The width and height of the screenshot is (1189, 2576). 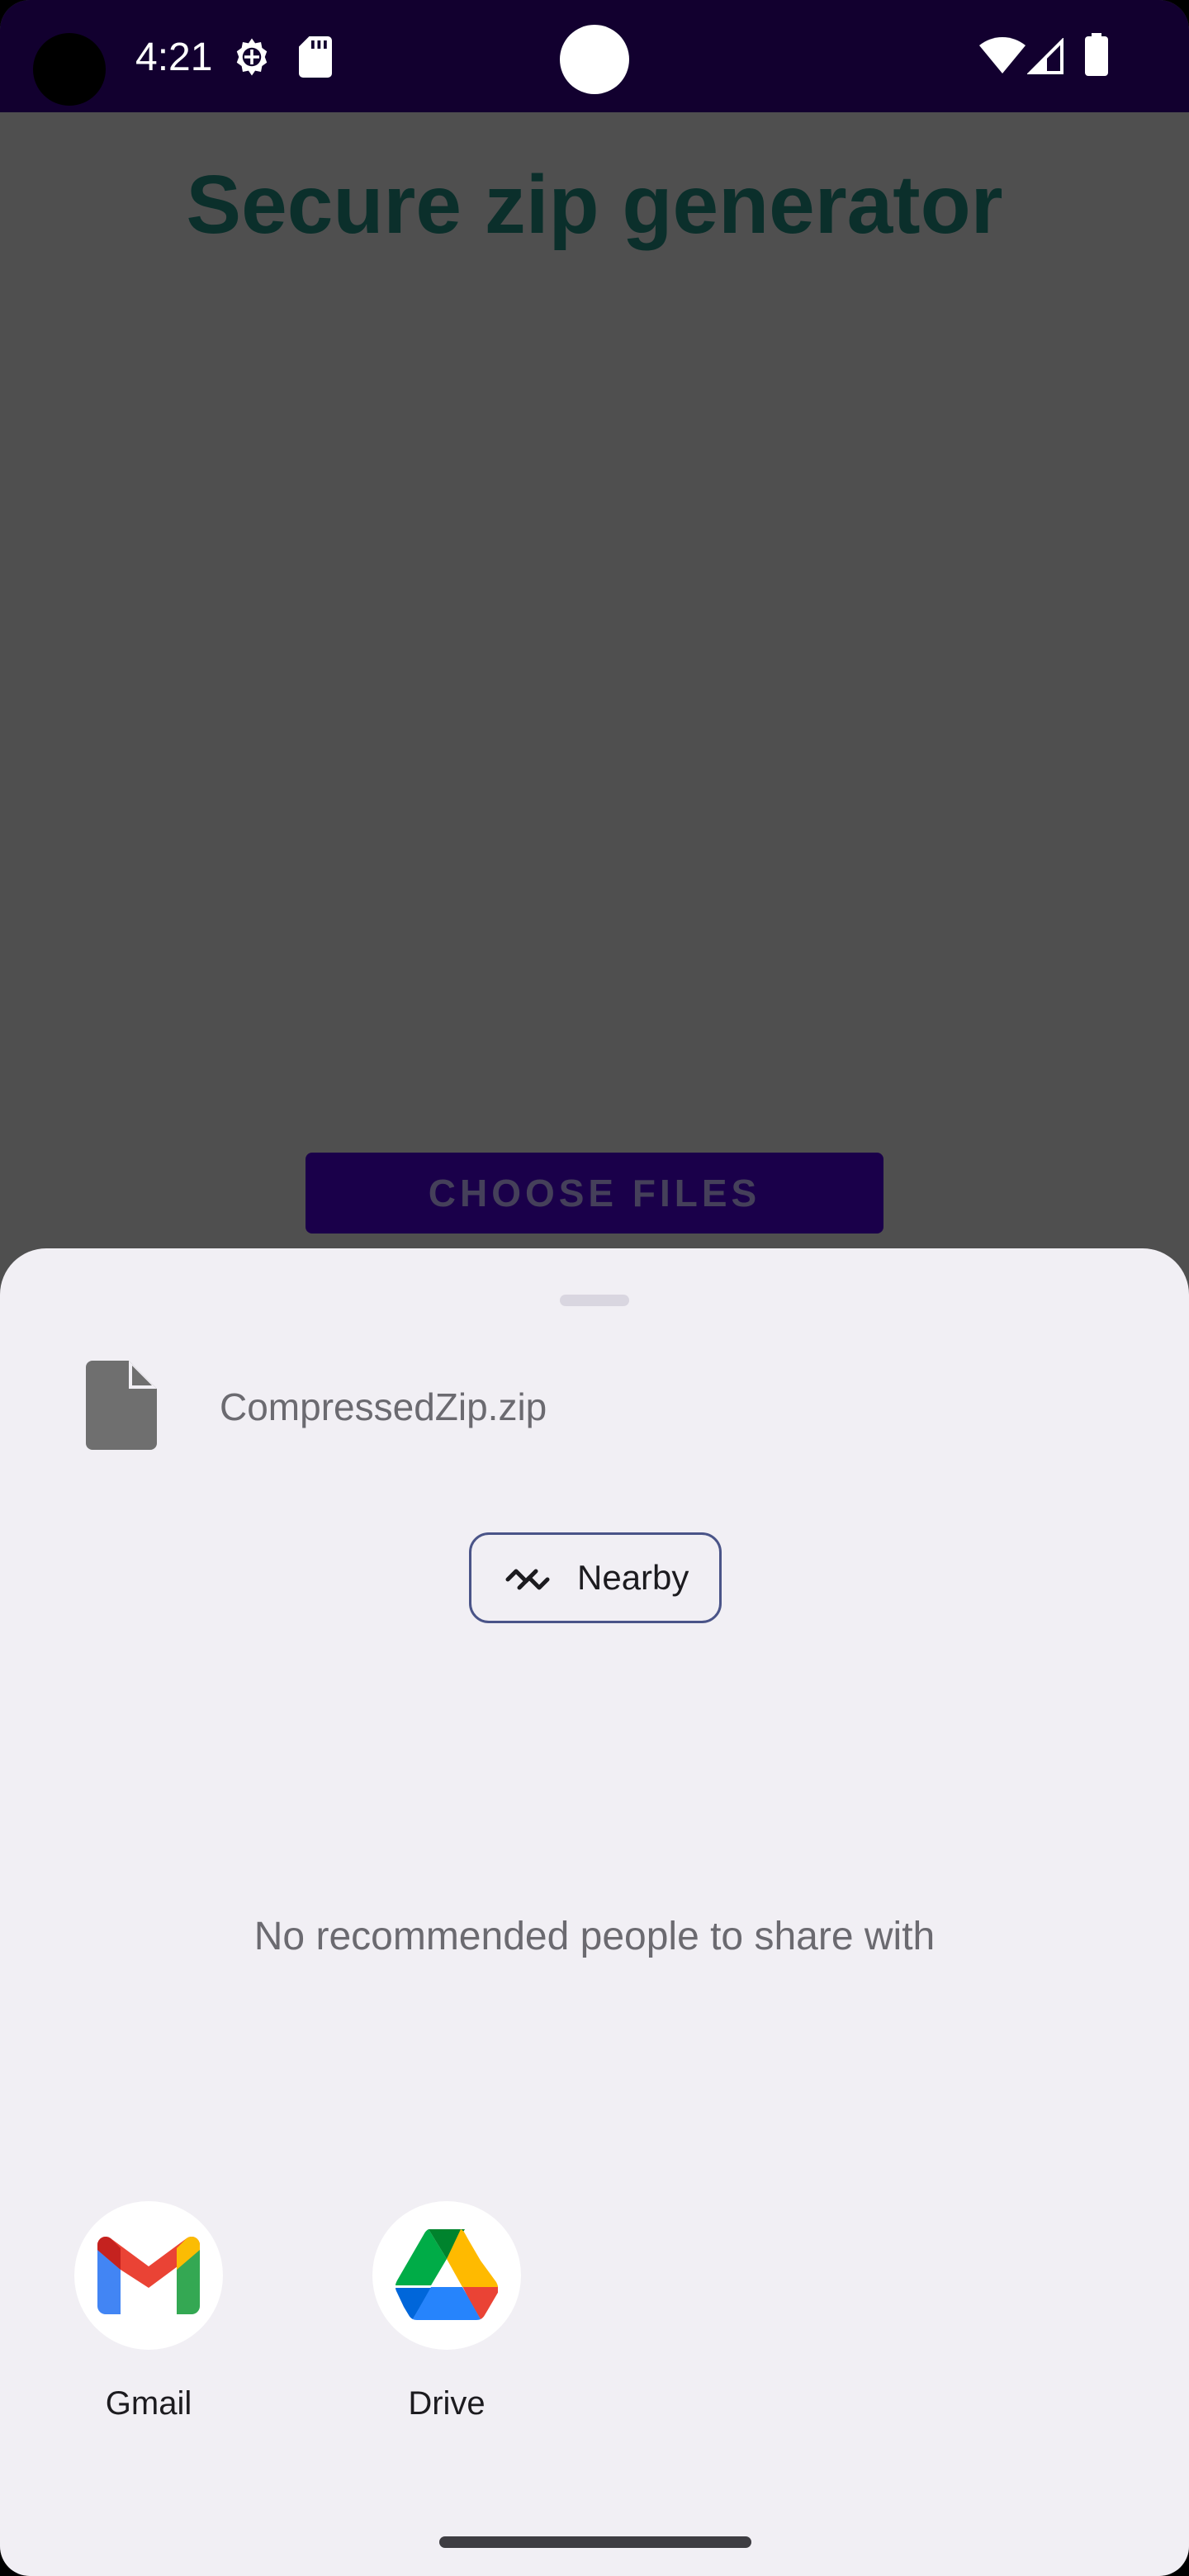 I want to click on drive-label: Drive, so click(x=447, y=2403).